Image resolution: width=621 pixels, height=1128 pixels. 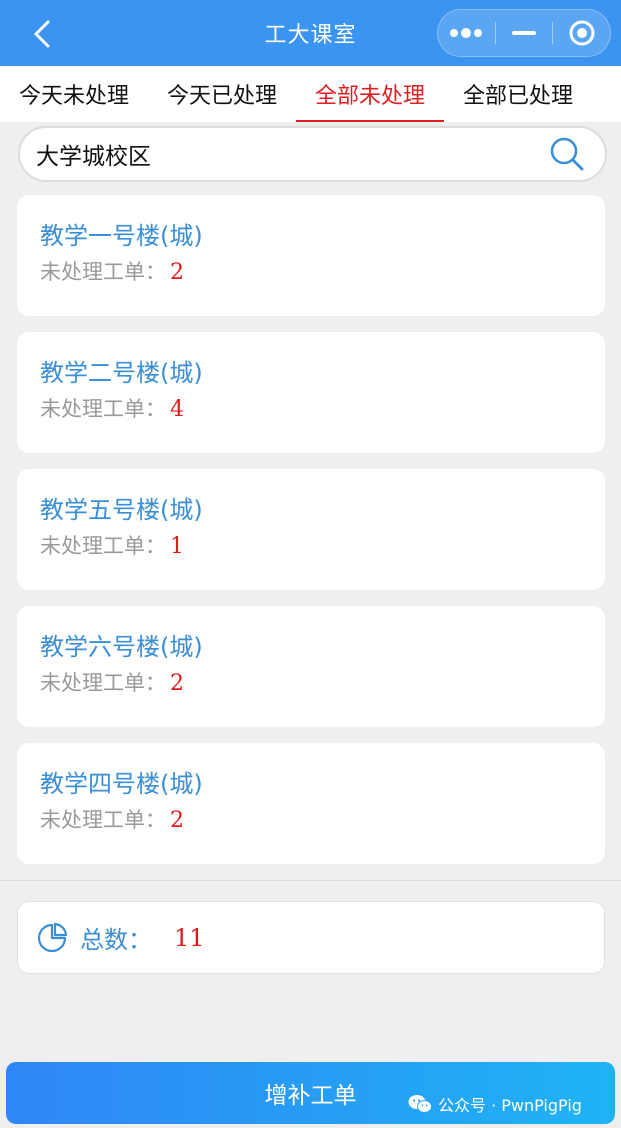 What do you see at coordinates (311, 937) in the screenshot?
I see `total-summary: 总数： 11` at bounding box center [311, 937].